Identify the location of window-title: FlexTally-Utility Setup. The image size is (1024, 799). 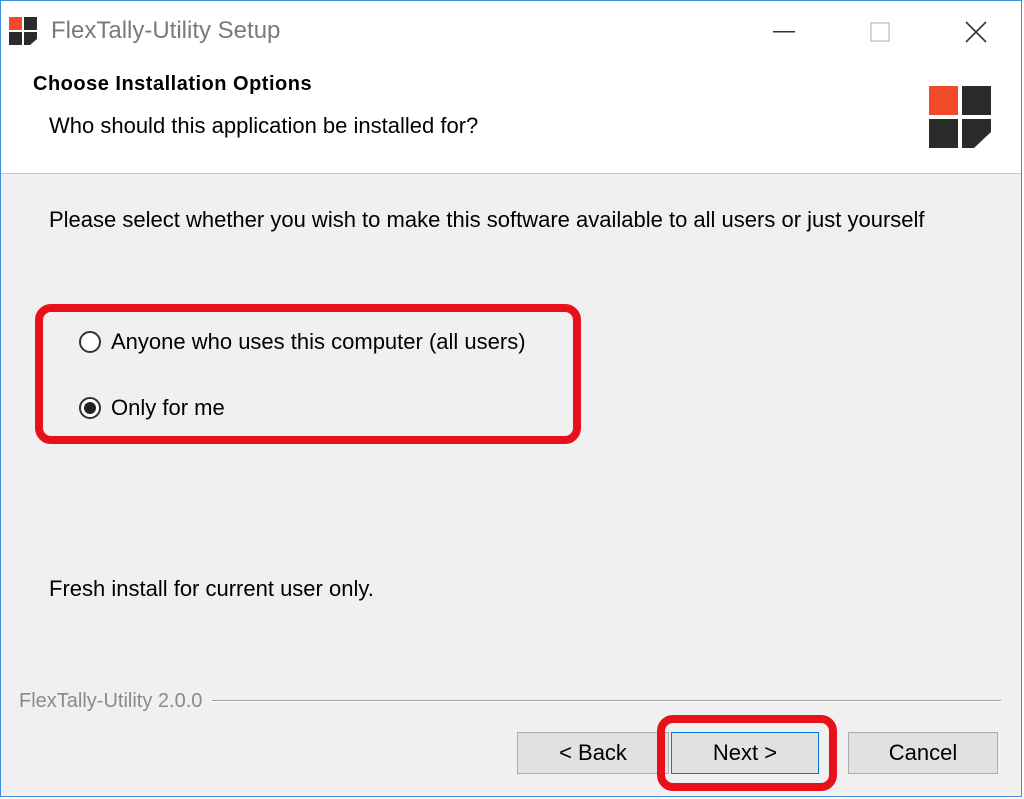
(166, 30).